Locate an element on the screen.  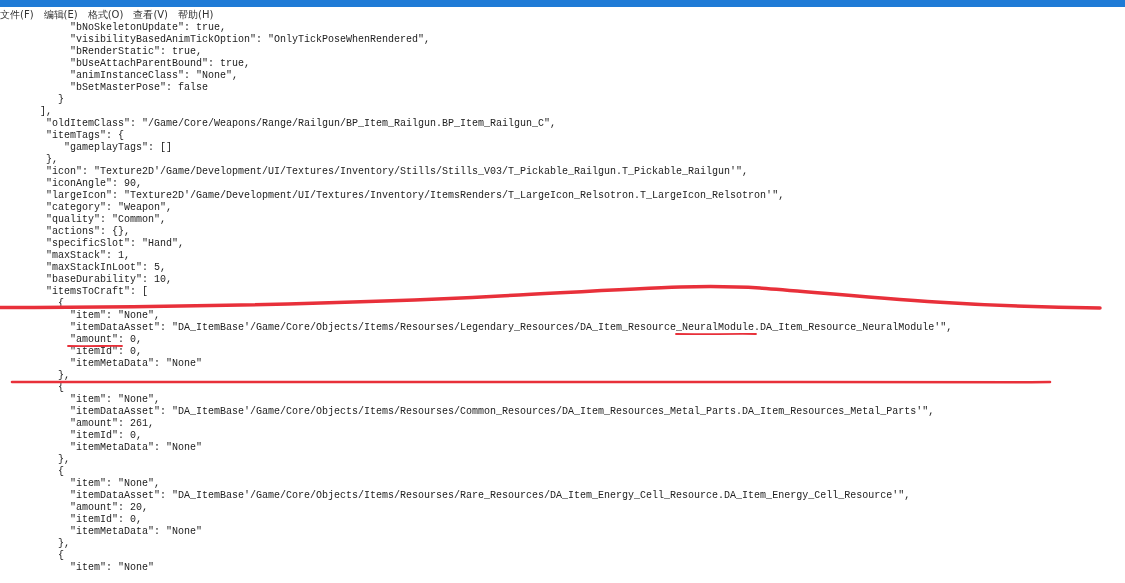
menu-item: 格式(O) is located at coordinates (105, 14).